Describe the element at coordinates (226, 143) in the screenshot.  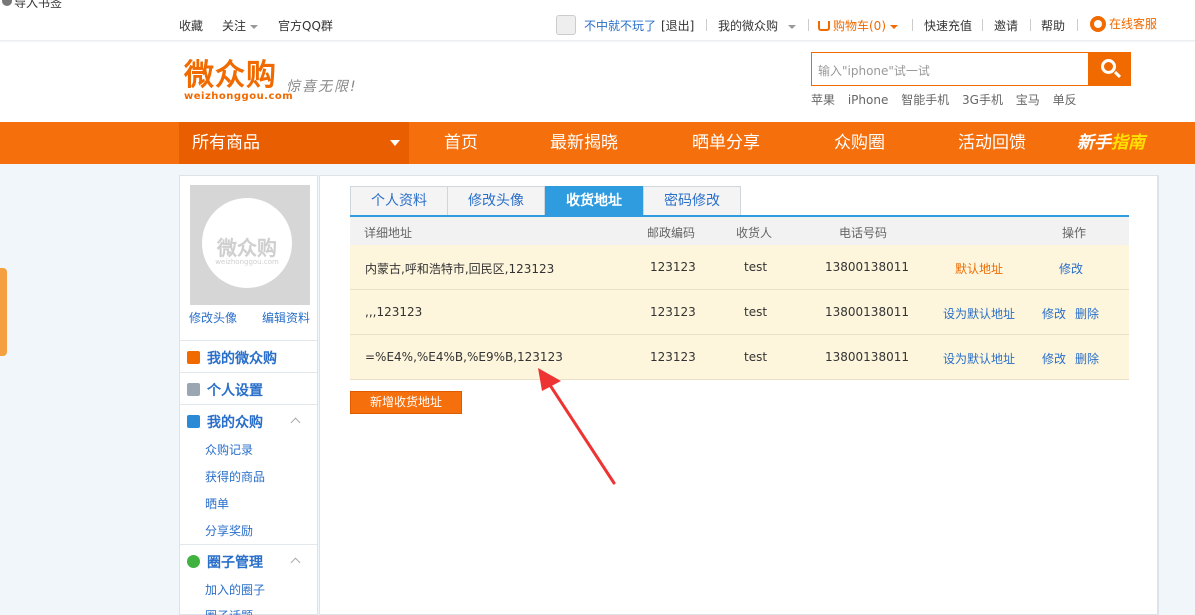
I see `all-products-label: 所有商品` at that location.